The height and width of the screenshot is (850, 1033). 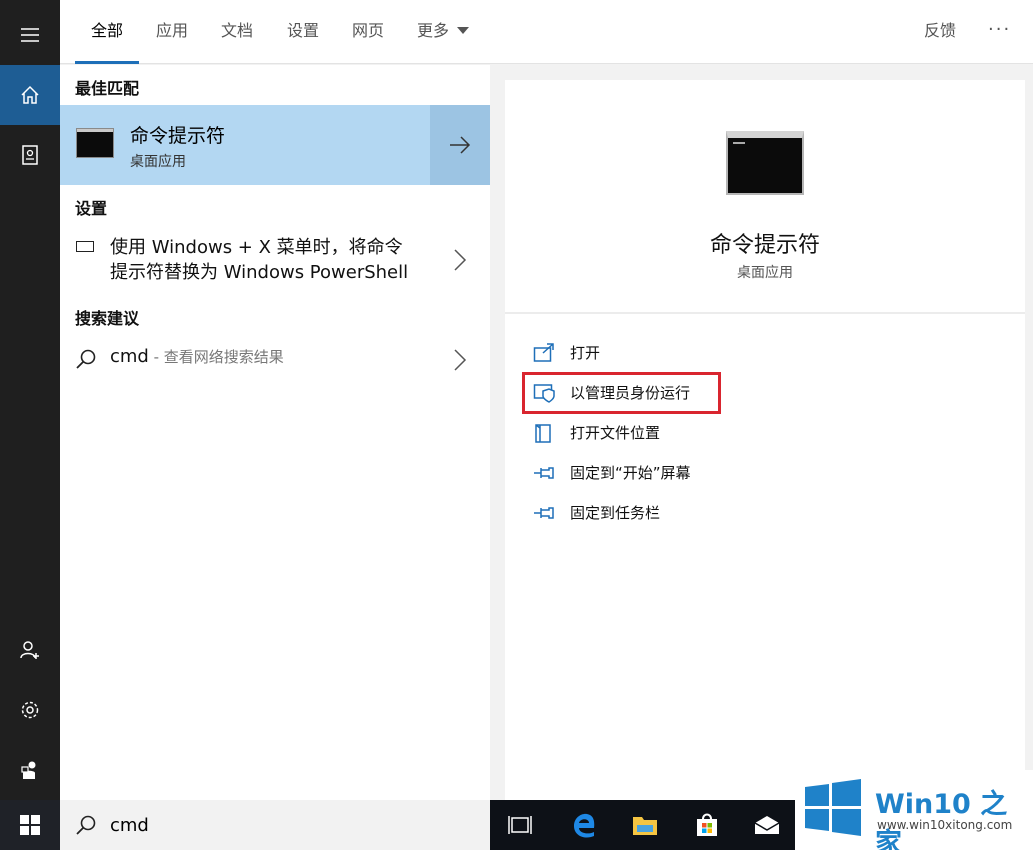 What do you see at coordinates (259, 272) in the screenshot?
I see `settings-result-line2: 提示符替换为 Windows PowerShell` at bounding box center [259, 272].